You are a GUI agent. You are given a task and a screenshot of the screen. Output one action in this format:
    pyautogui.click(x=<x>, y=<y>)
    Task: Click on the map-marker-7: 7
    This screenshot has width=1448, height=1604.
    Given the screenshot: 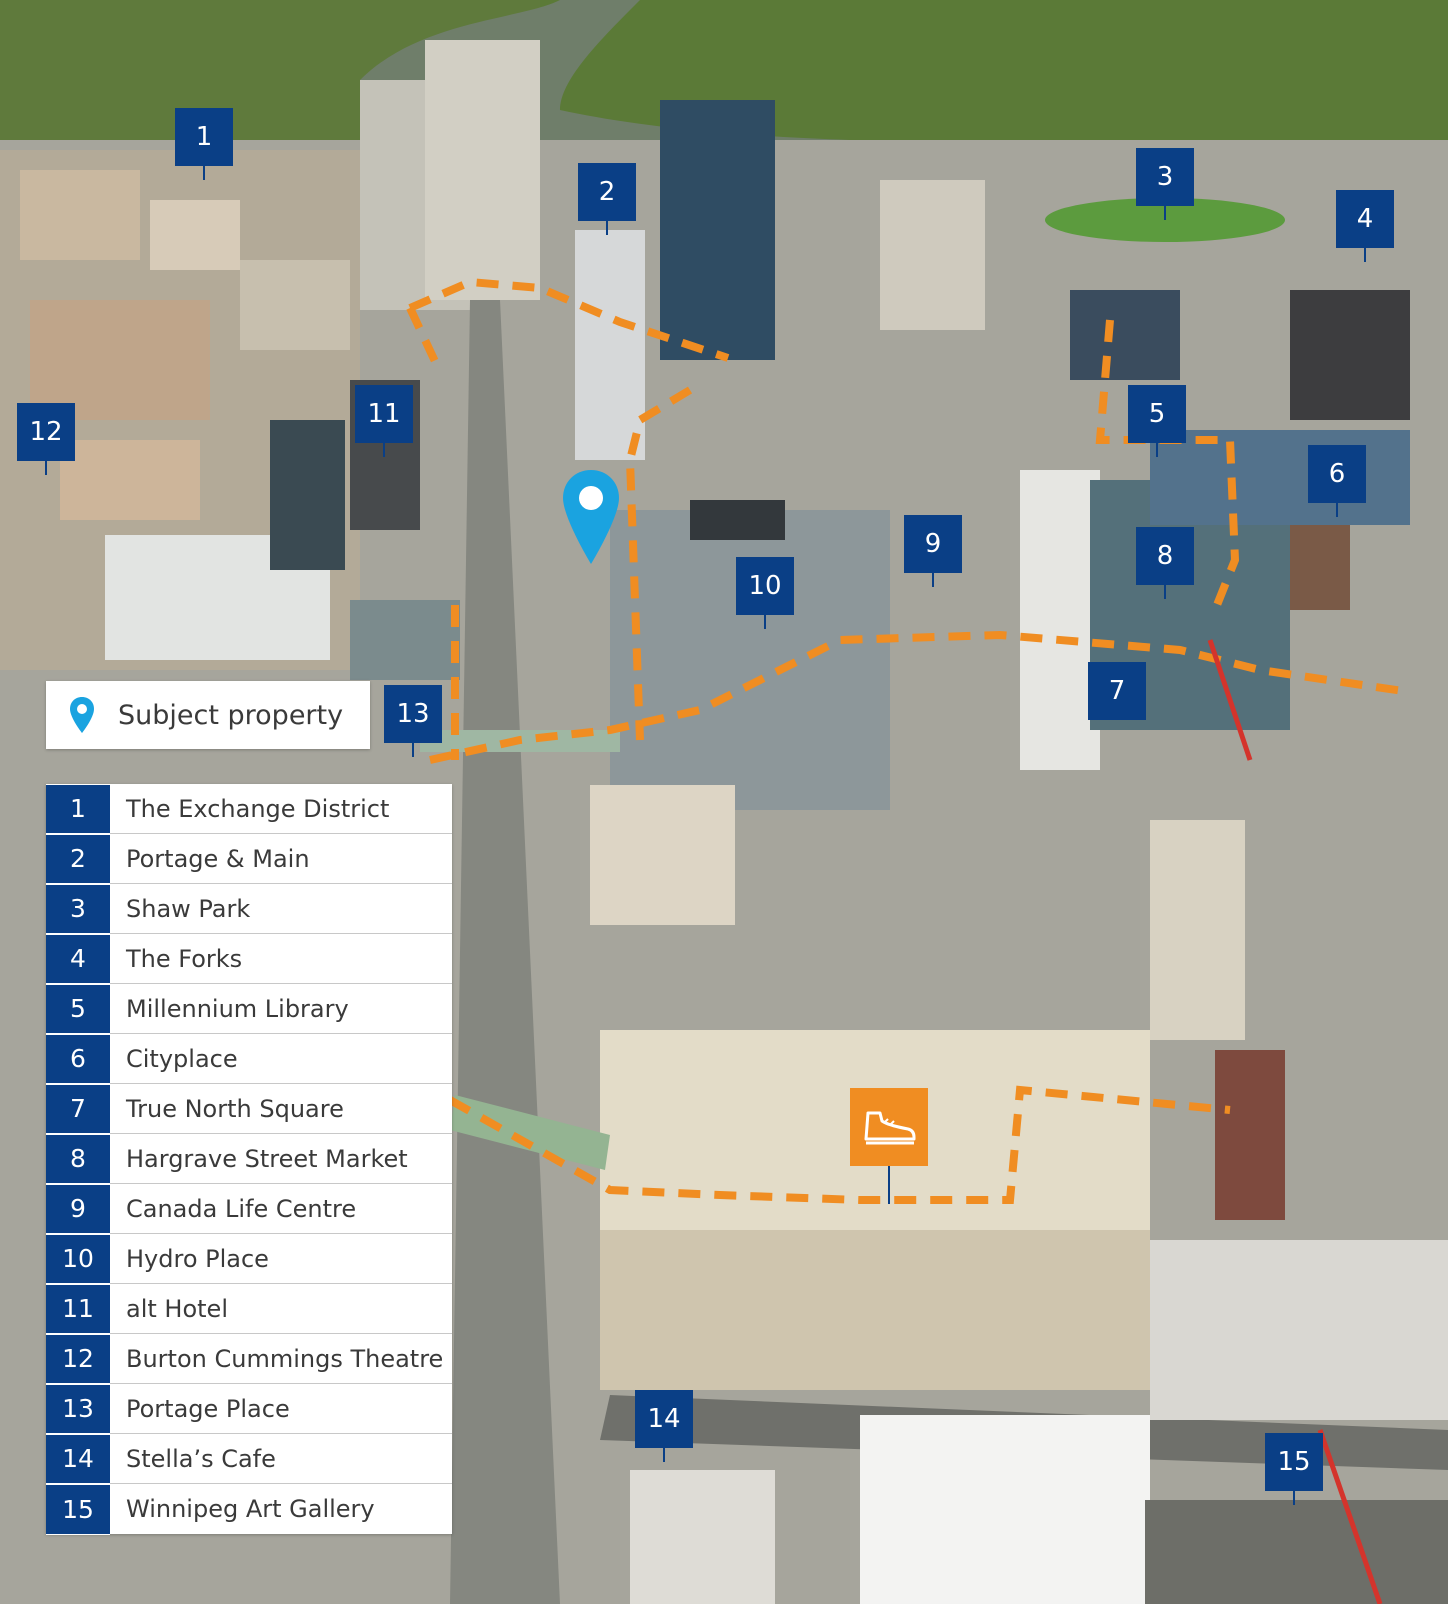 What is the action you would take?
    pyautogui.click(x=1117, y=691)
    